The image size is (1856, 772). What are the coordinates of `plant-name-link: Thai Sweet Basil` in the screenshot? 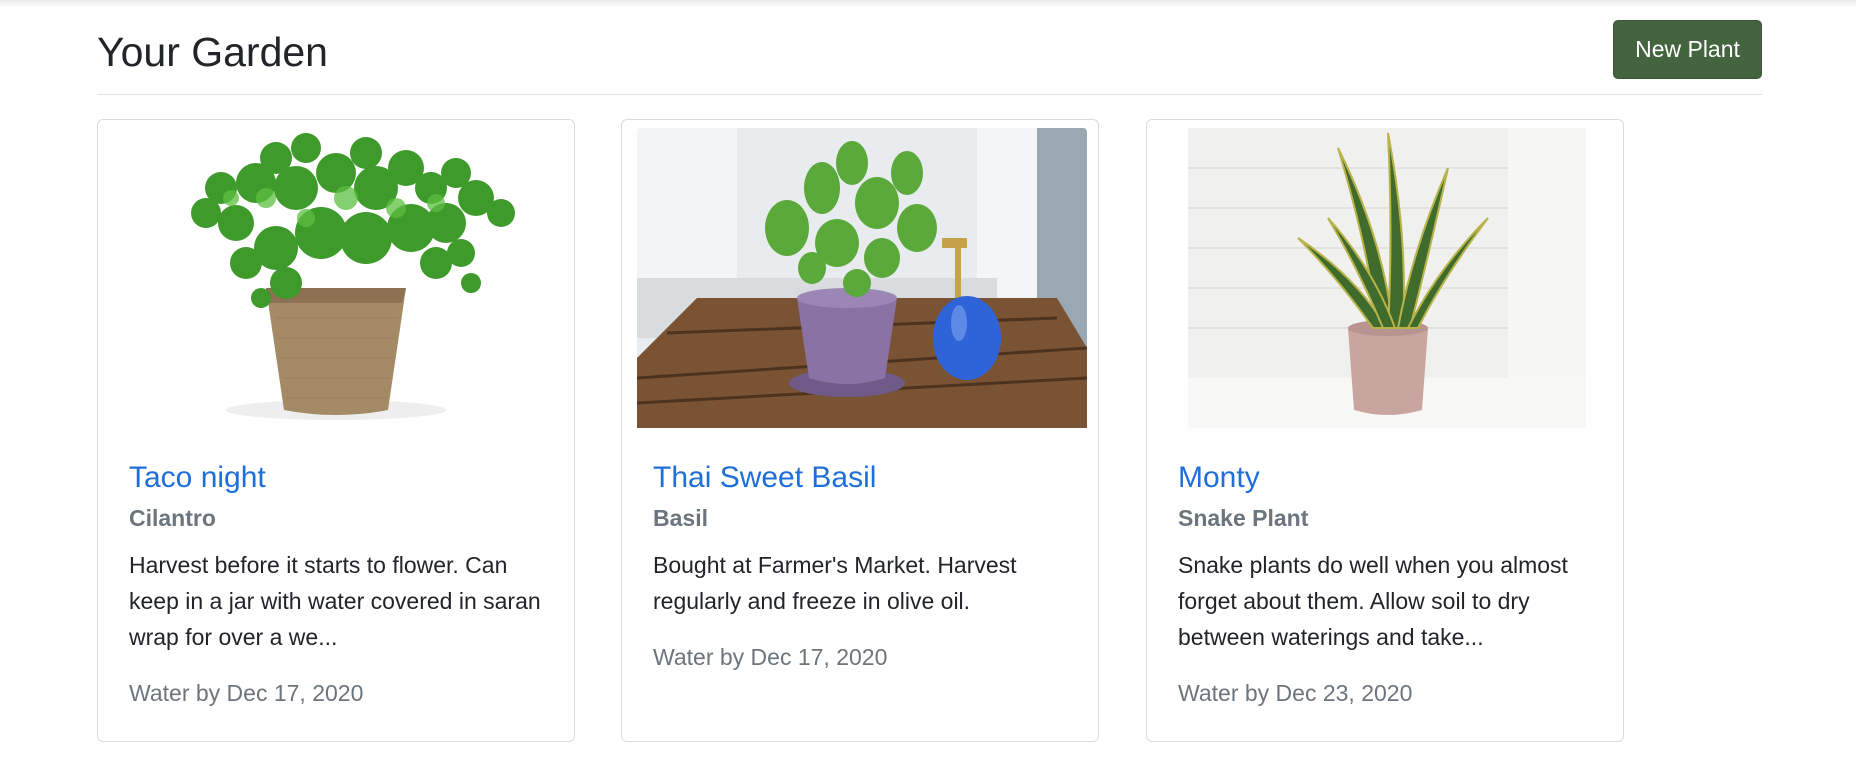 It's located at (764, 478).